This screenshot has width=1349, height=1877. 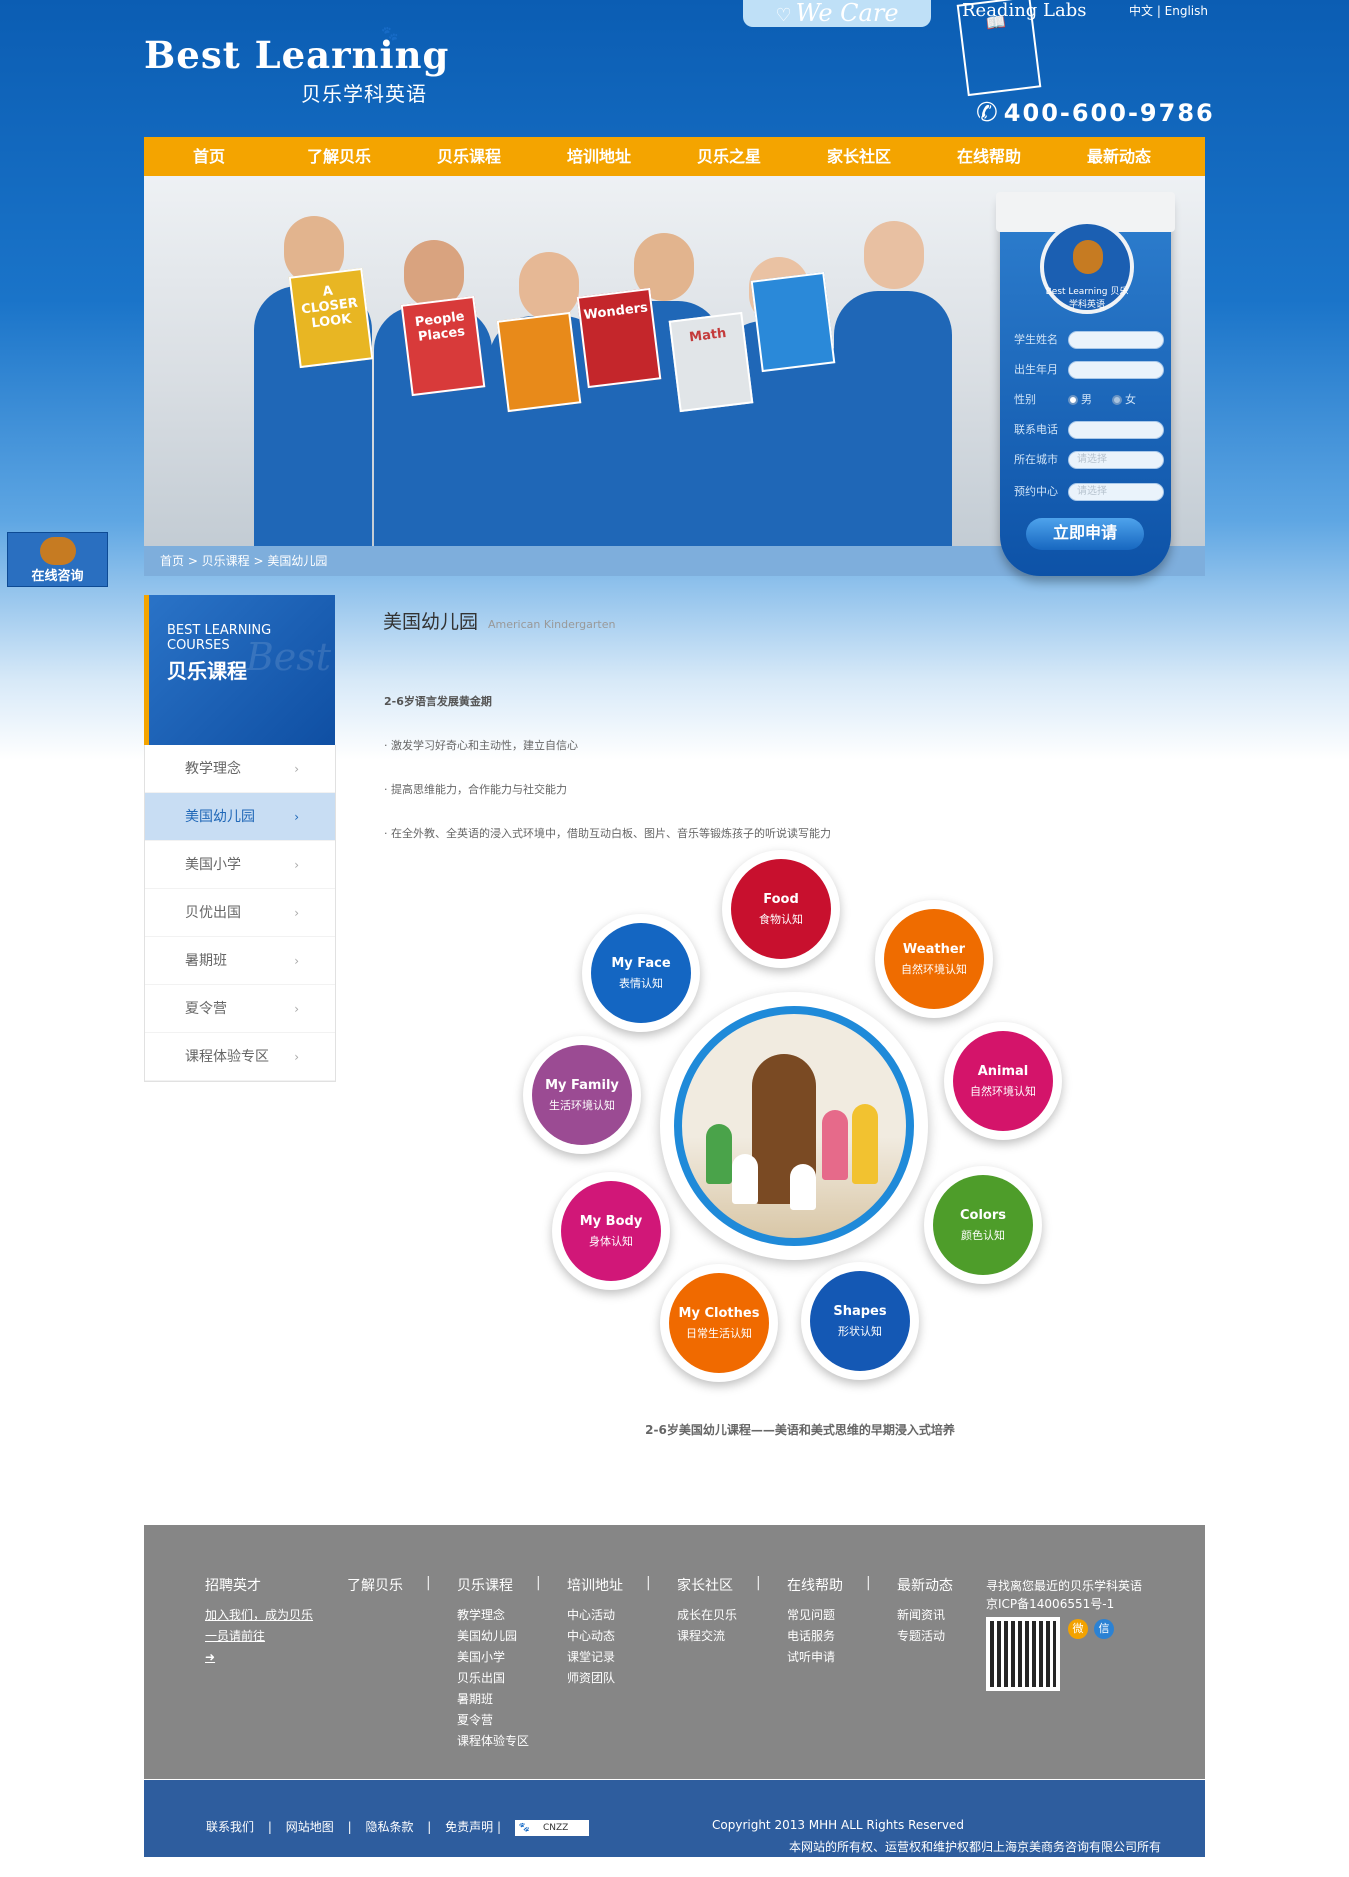 What do you see at coordinates (983, 1235) in the screenshot?
I see `bubble-cn: 颜色认知` at bounding box center [983, 1235].